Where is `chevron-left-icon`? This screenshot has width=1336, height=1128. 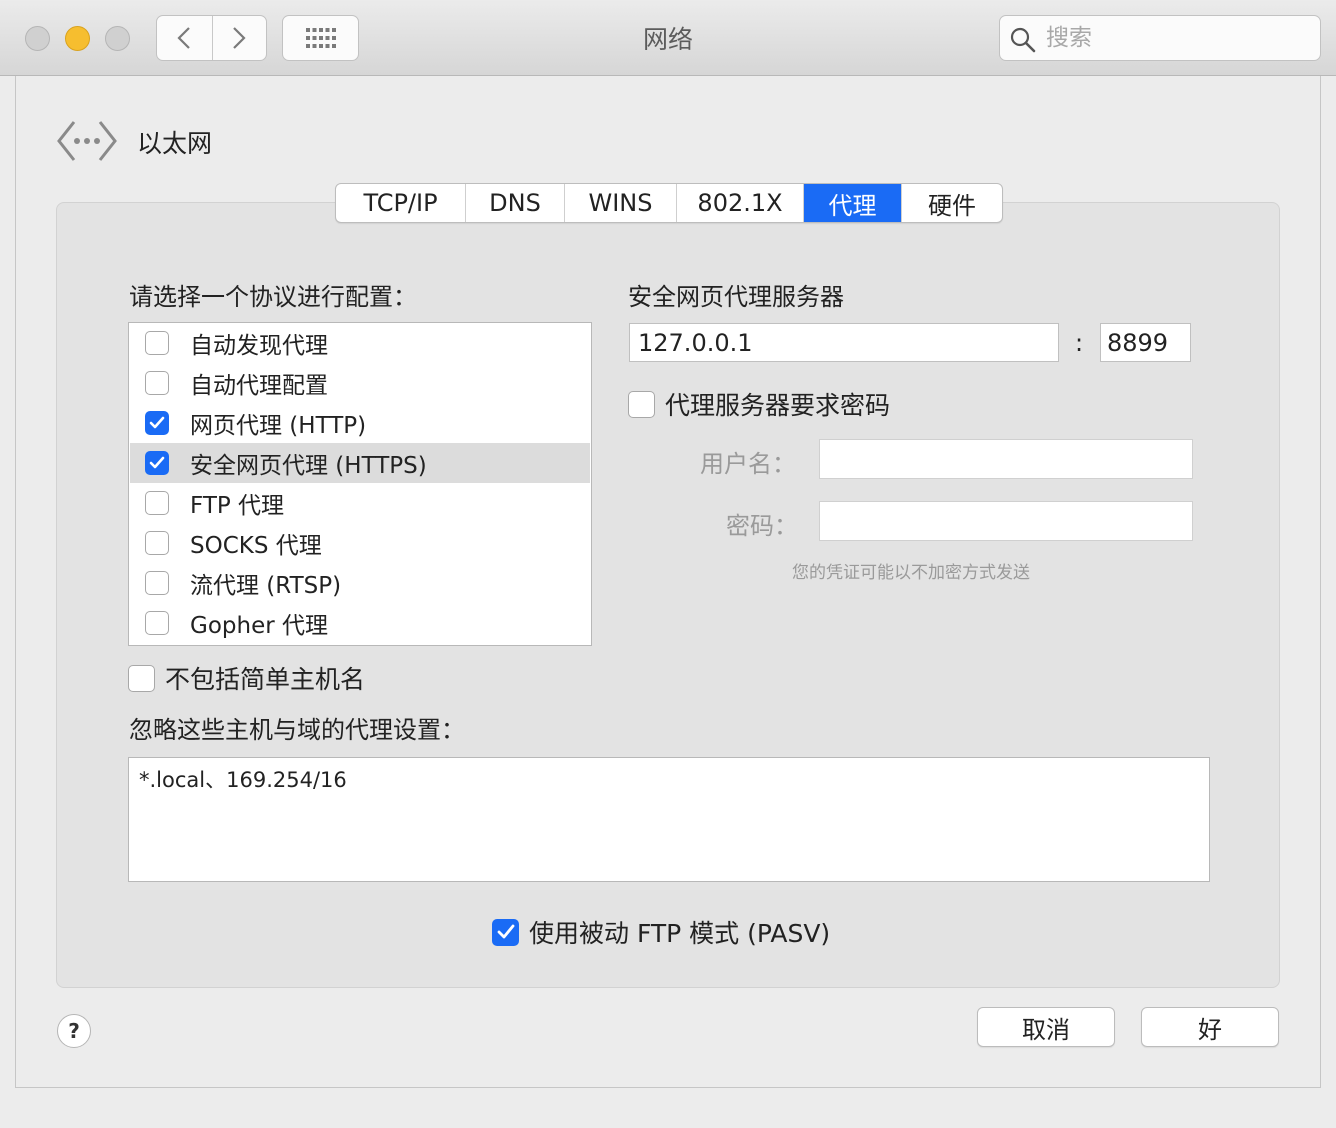 chevron-left-icon is located at coordinates (184, 38).